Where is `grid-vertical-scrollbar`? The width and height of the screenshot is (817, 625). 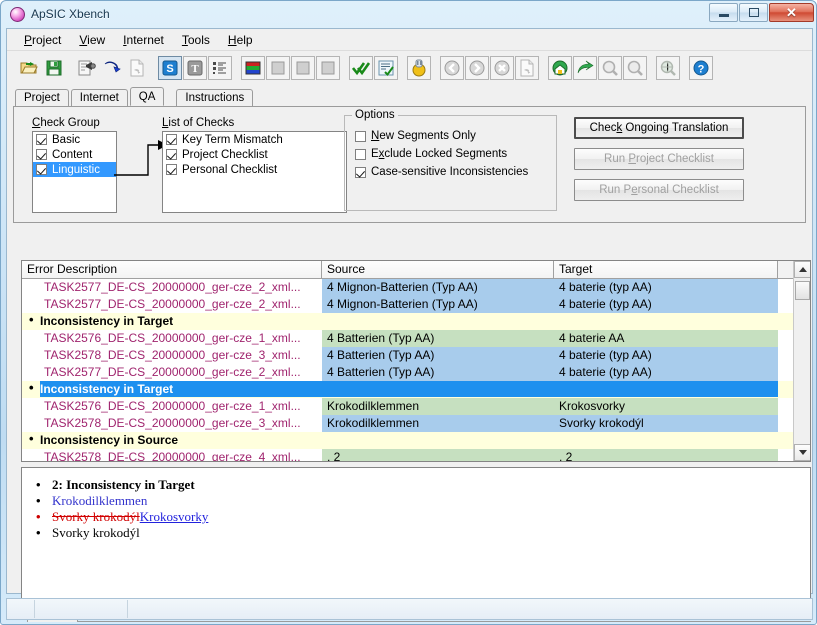
grid-vertical-scrollbar is located at coordinates (801, 361).